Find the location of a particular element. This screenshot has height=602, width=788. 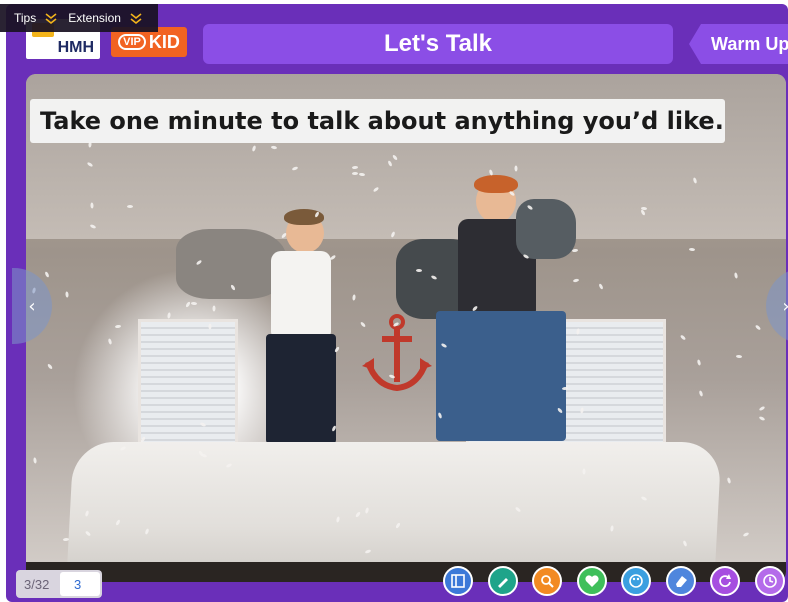

refresh-icon is located at coordinates (725, 580).